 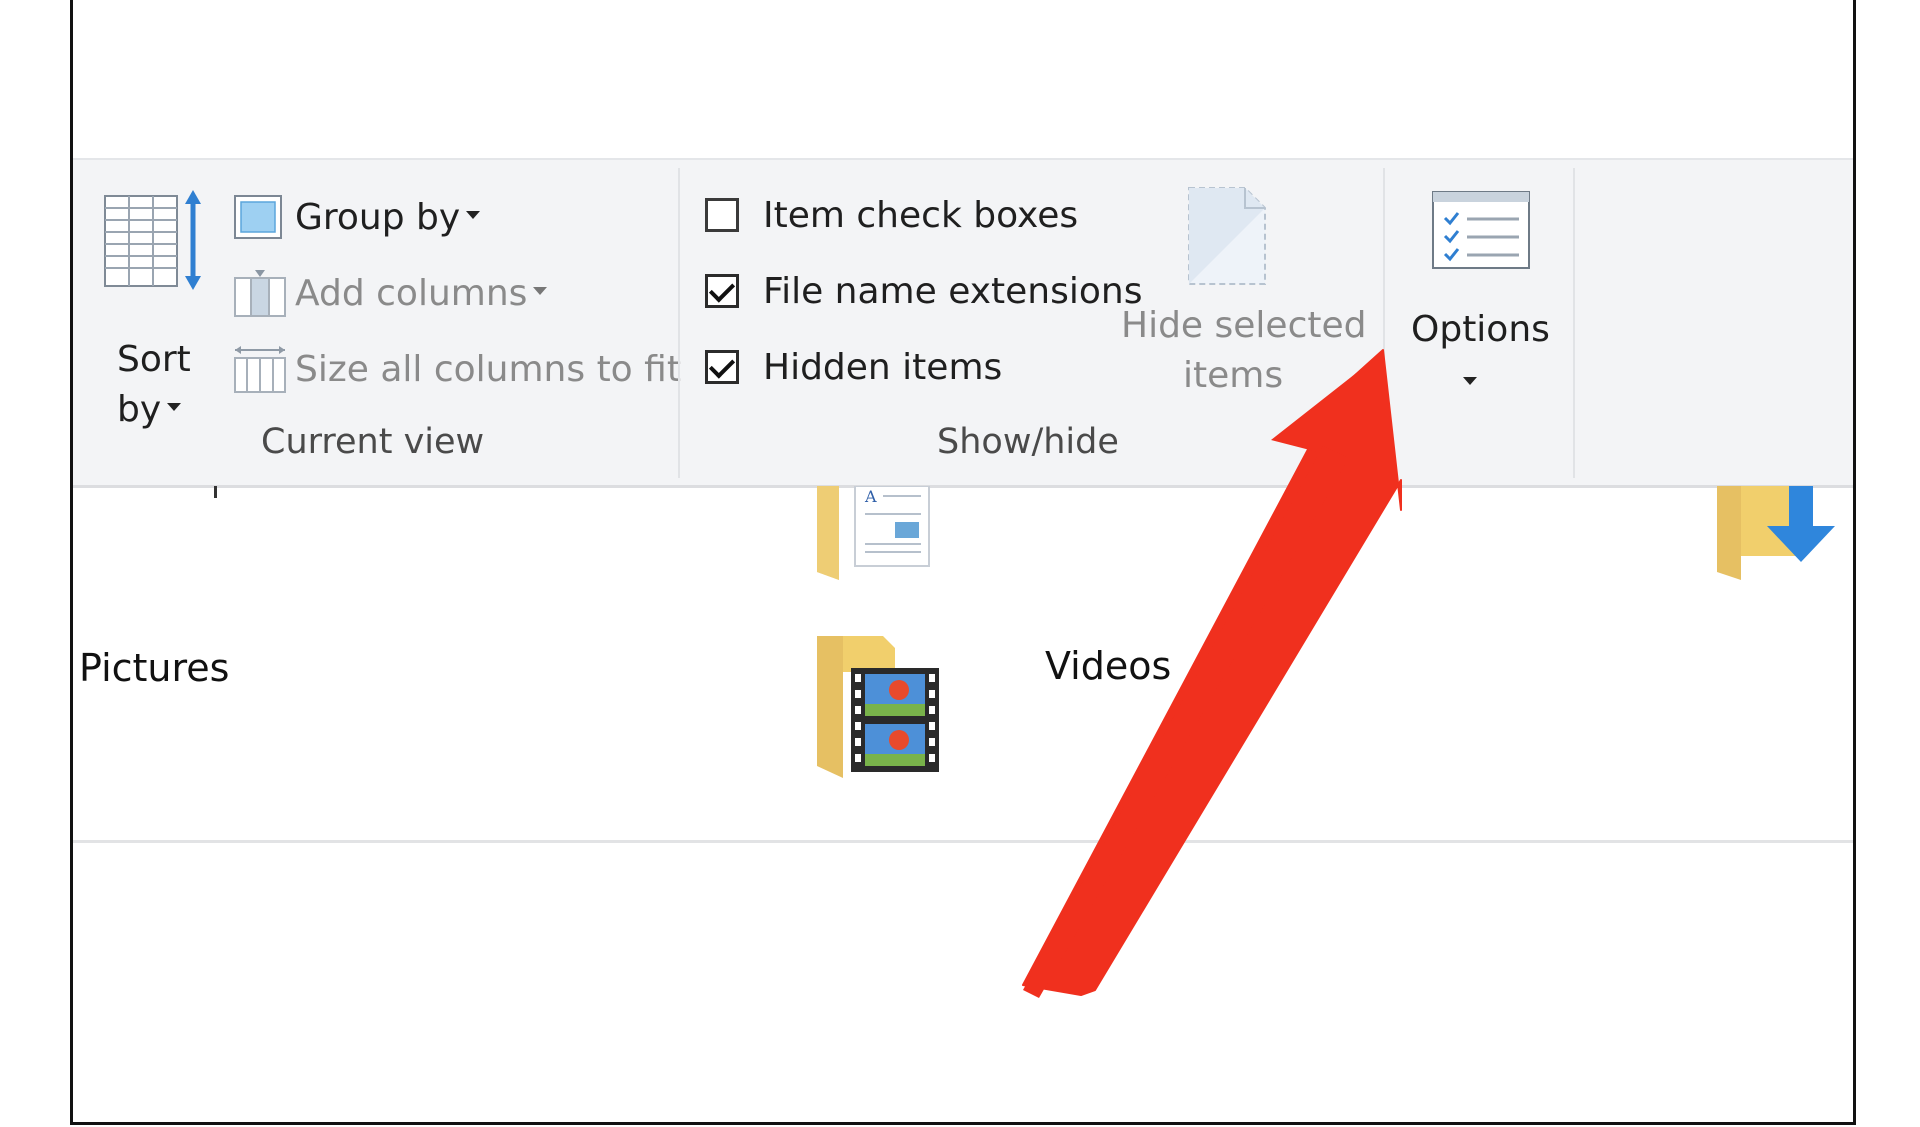 I want to click on arrow-shaft, so click(x=1186, y=722).